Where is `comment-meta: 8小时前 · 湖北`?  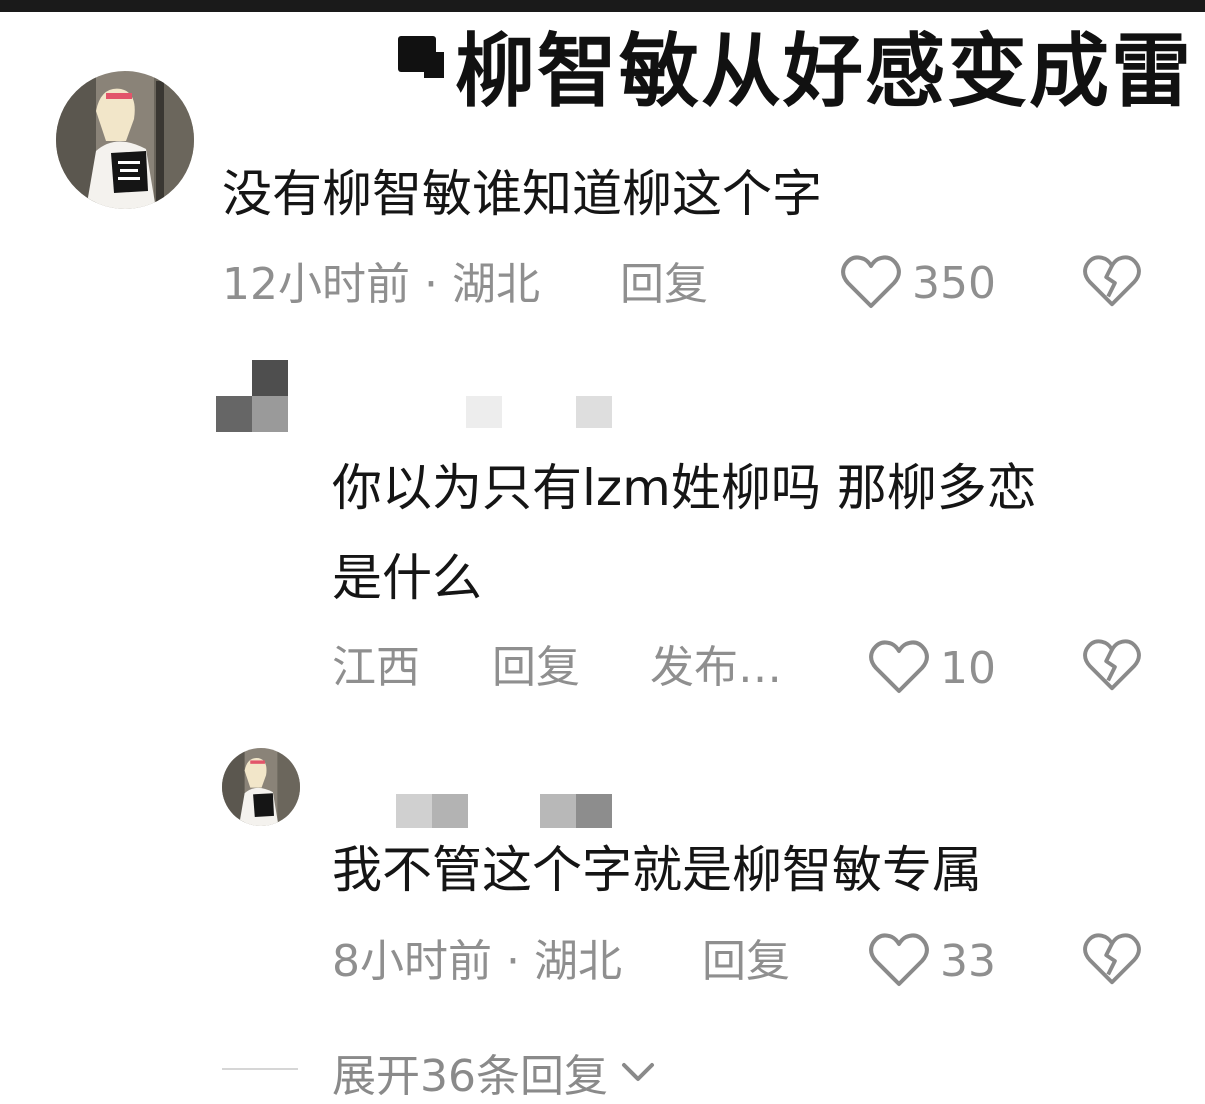
comment-meta: 8小时前 · 湖北 is located at coordinates (477, 961).